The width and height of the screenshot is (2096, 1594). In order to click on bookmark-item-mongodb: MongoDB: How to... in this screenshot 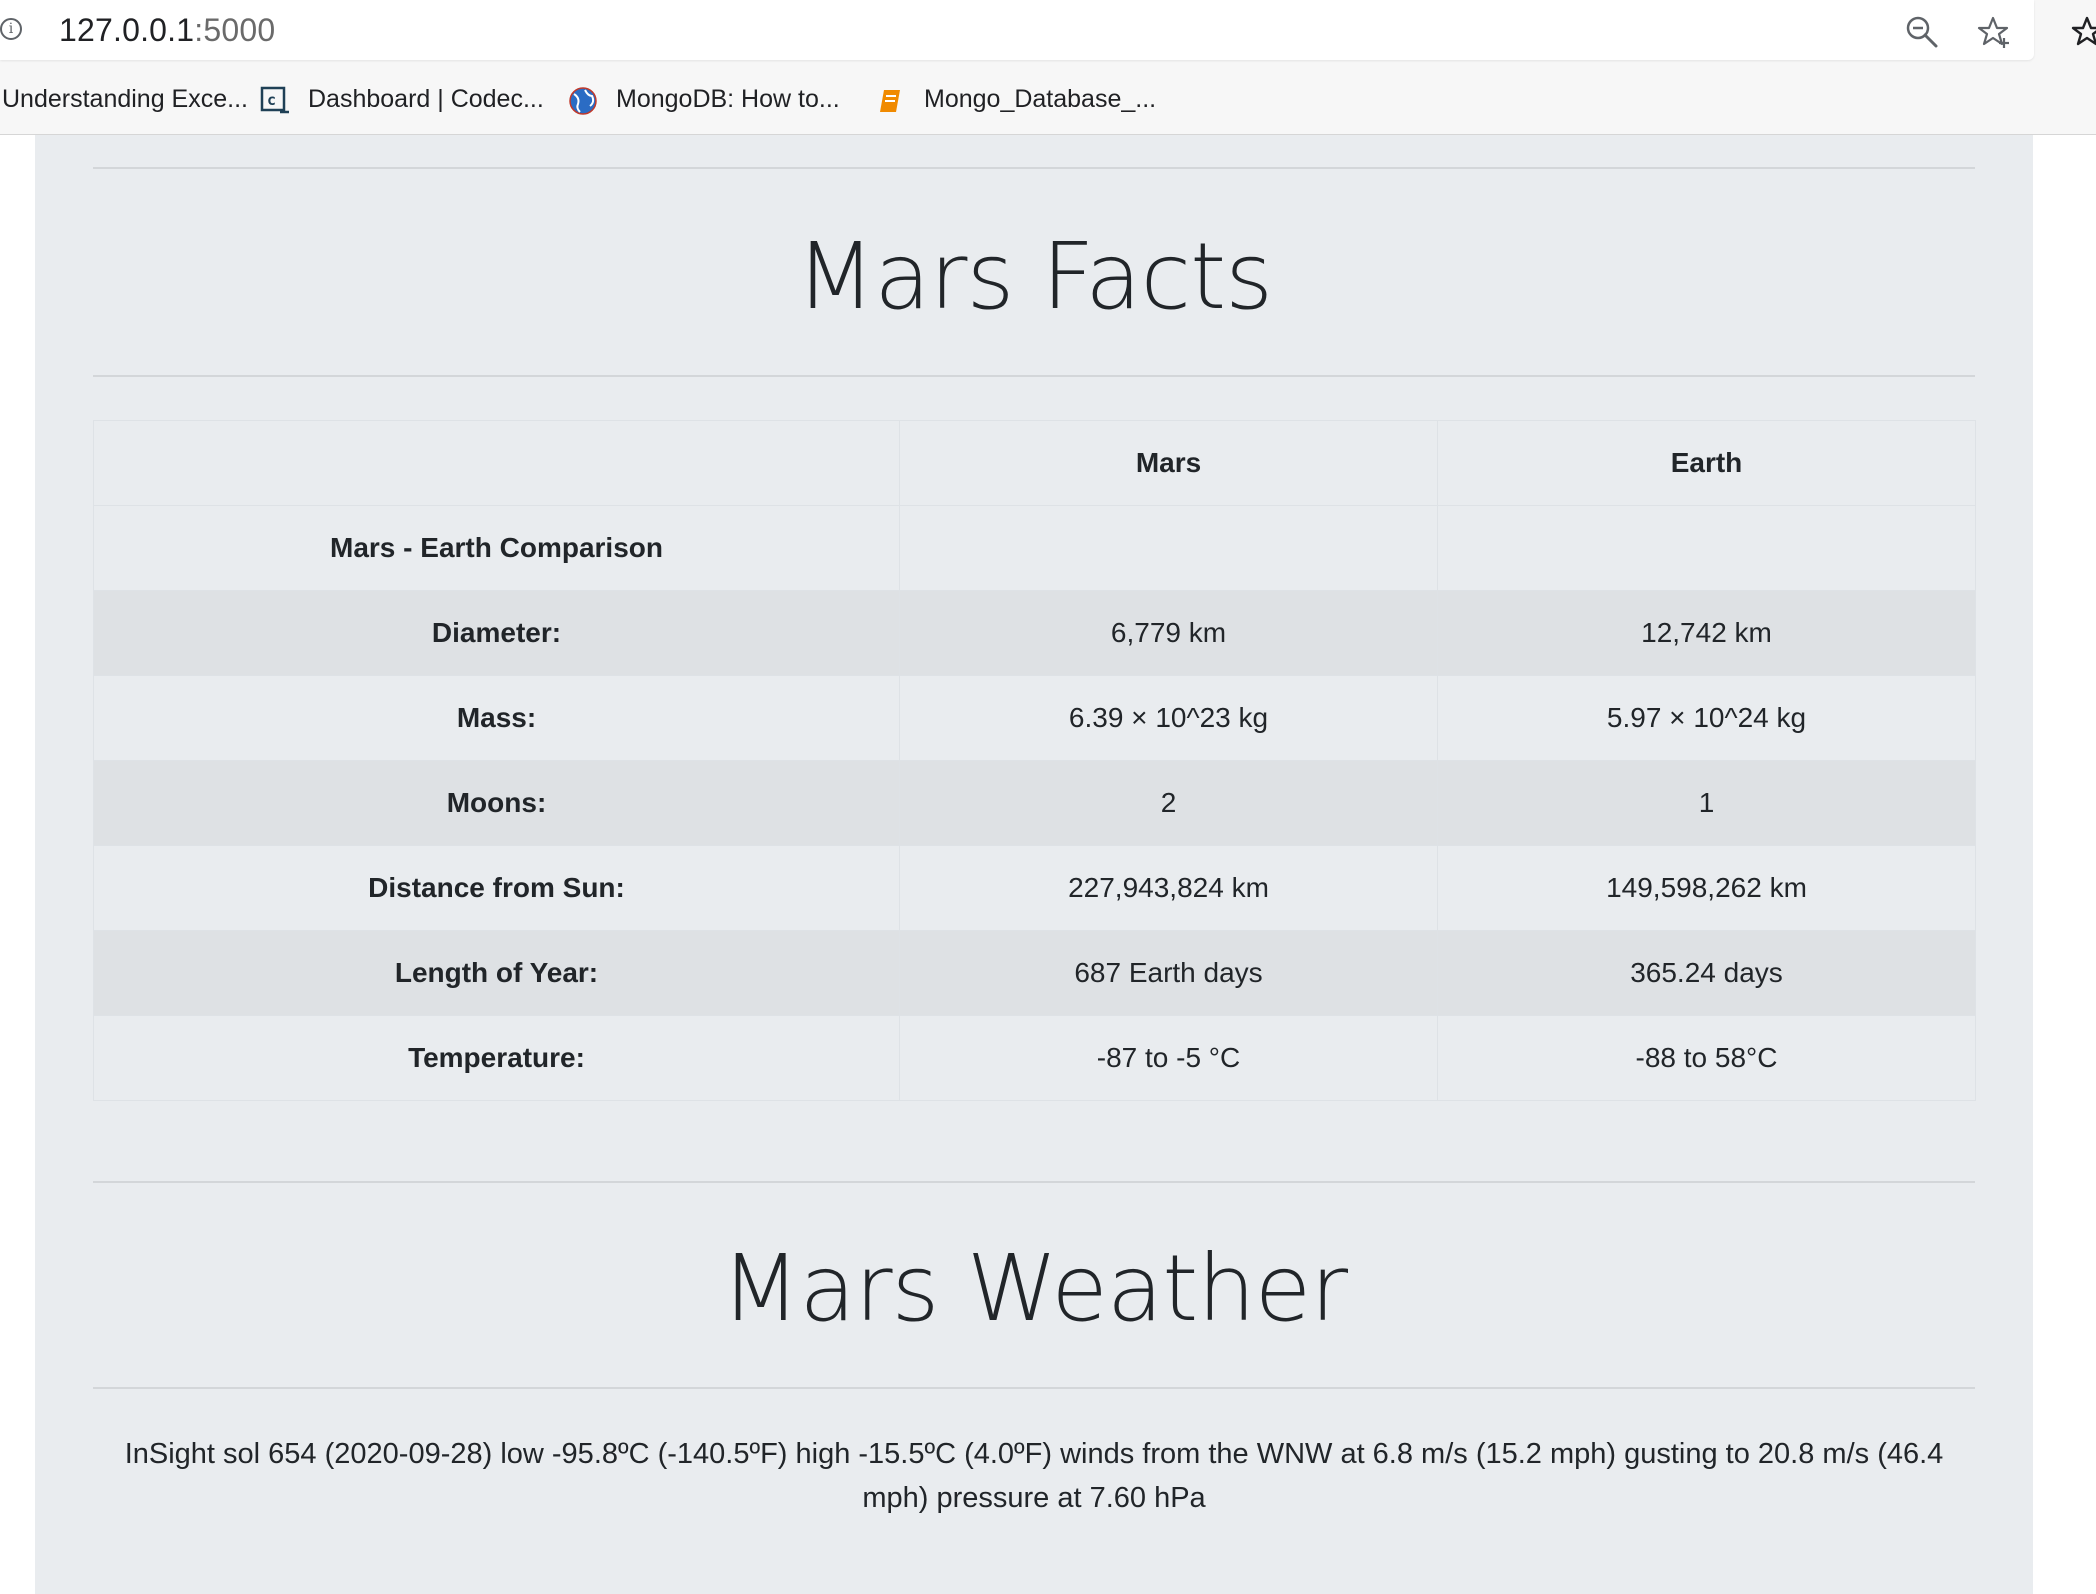, I will do `click(728, 99)`.